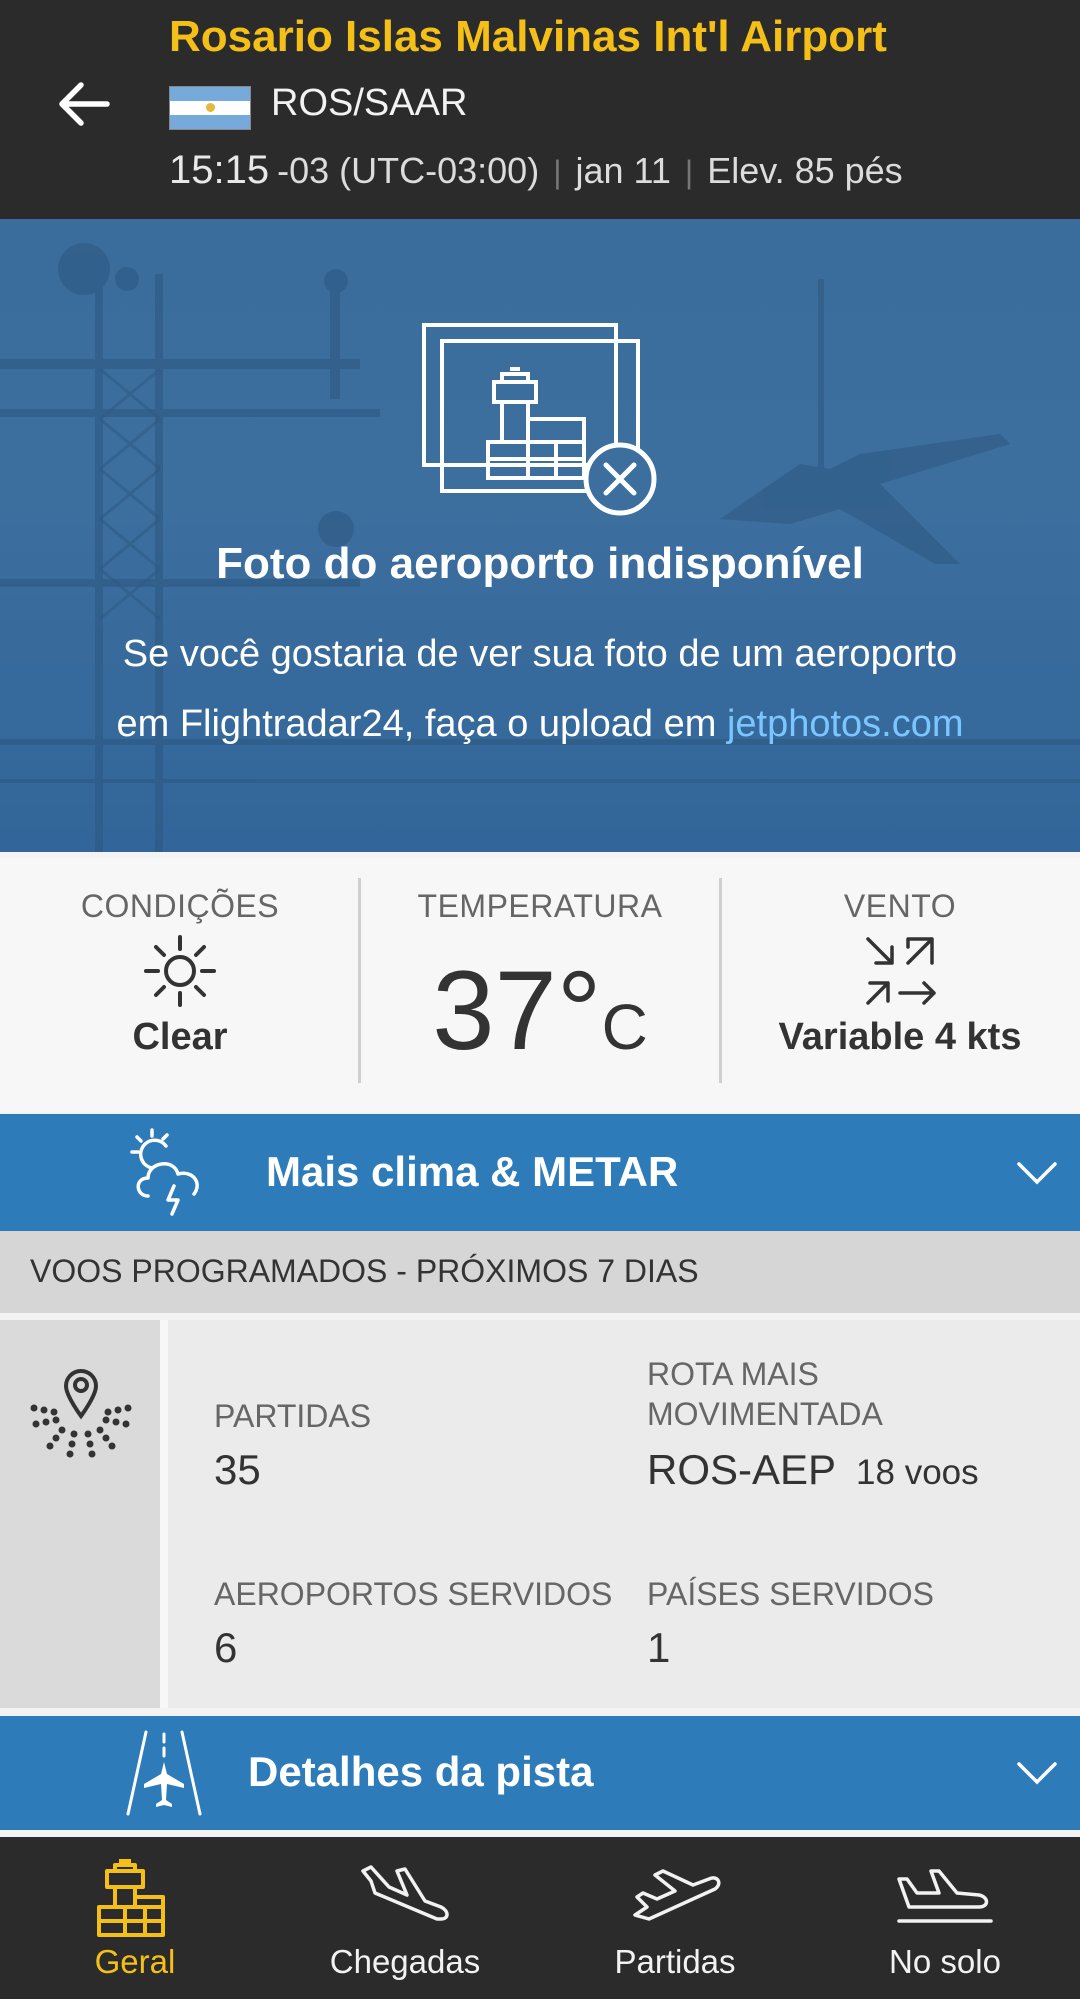 Image resolution: width=1080 pixels, height=1999 pixels. I want to click on busiest-route-code: ROS-AEP, so click(742, 1469).